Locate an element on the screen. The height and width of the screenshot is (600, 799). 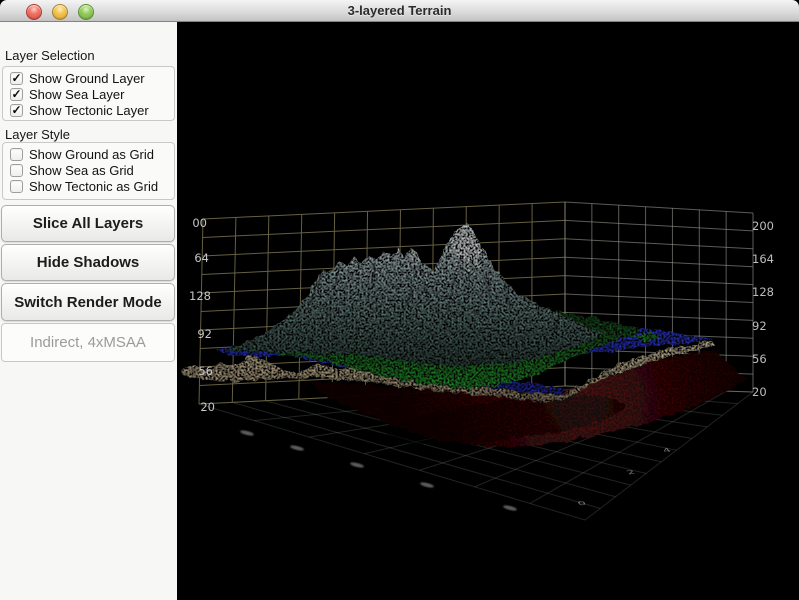
checkbox-label: Show Tectonic Layer is located at coordinates (89, 110).